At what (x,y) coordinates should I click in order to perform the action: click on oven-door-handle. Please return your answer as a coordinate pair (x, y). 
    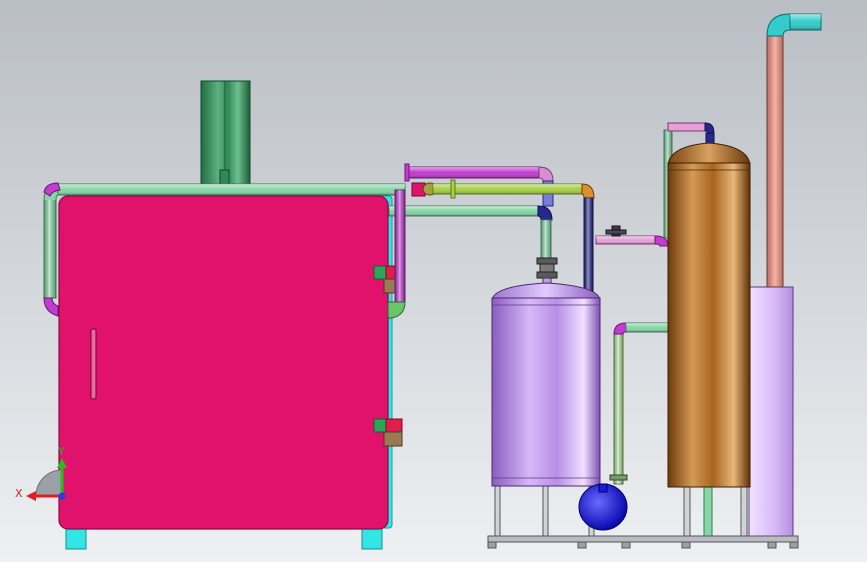
    Looking at the image, I should click on (93, 364).